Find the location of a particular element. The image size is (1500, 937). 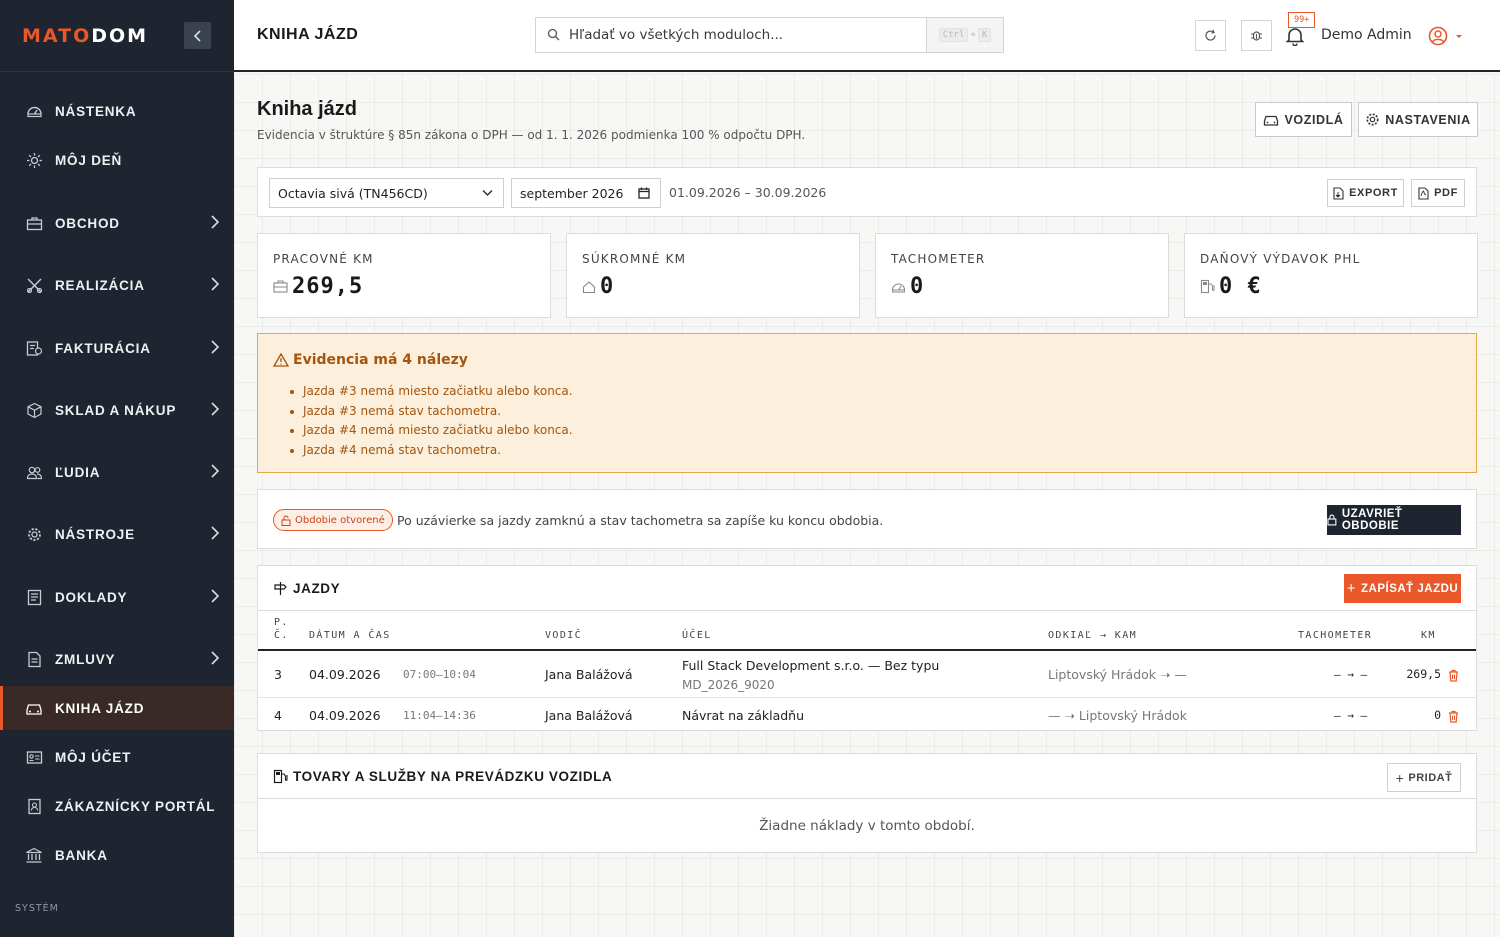

warning-icon is located at coordinates (281, 360).